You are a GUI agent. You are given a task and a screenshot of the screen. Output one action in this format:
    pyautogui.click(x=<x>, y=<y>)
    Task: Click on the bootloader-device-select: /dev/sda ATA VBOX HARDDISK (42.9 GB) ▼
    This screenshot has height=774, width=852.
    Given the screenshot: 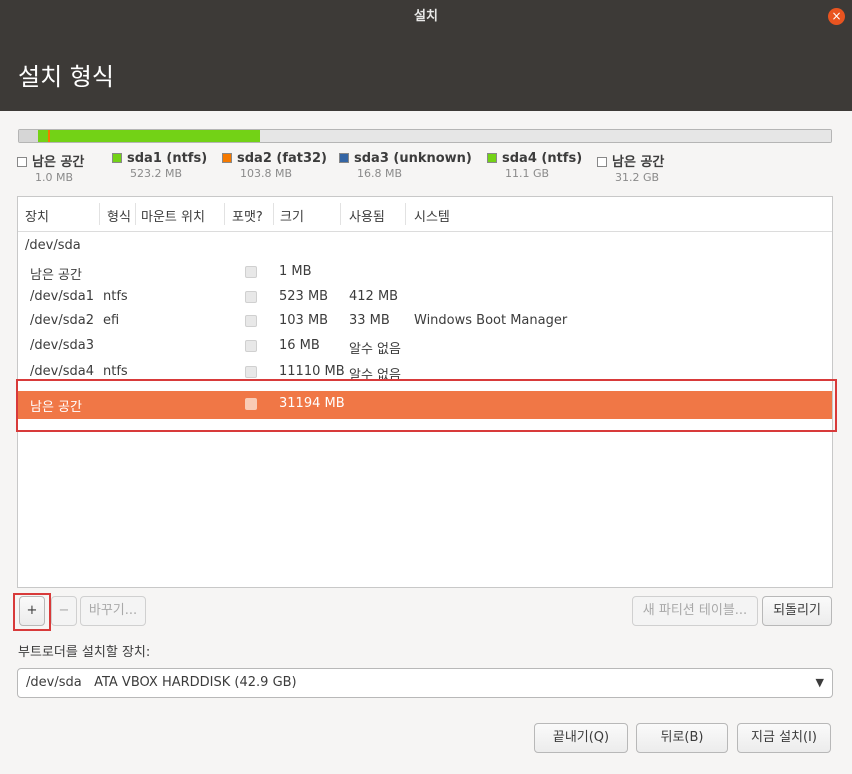 What is the action you would take?
    pyautogui.click(x=425, y=683)
    